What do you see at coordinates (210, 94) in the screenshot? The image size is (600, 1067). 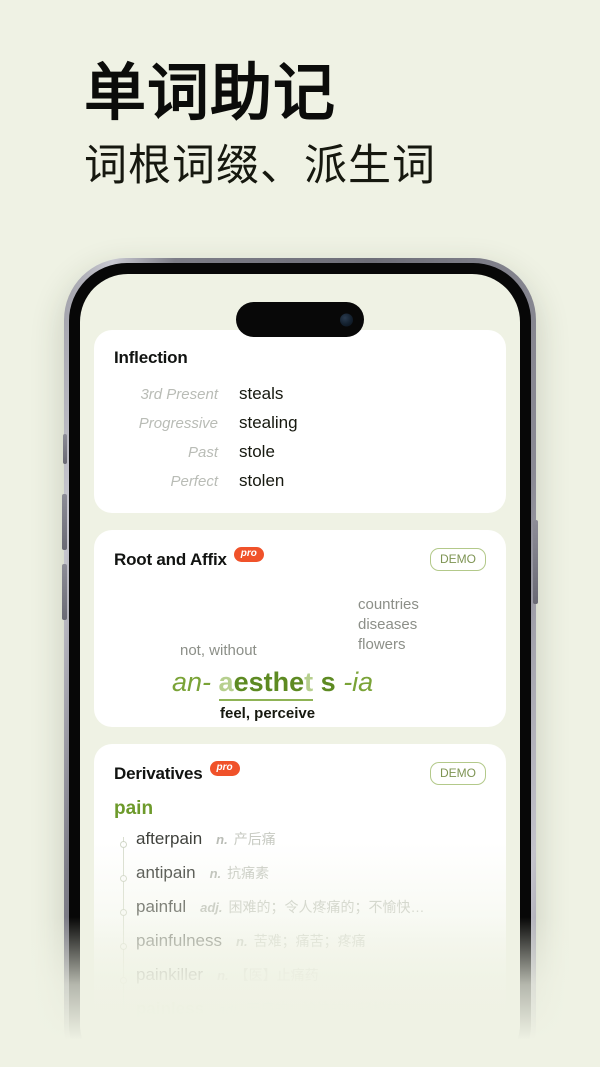 I see `page-title: 单词助记` at bounding box center [210, 94].